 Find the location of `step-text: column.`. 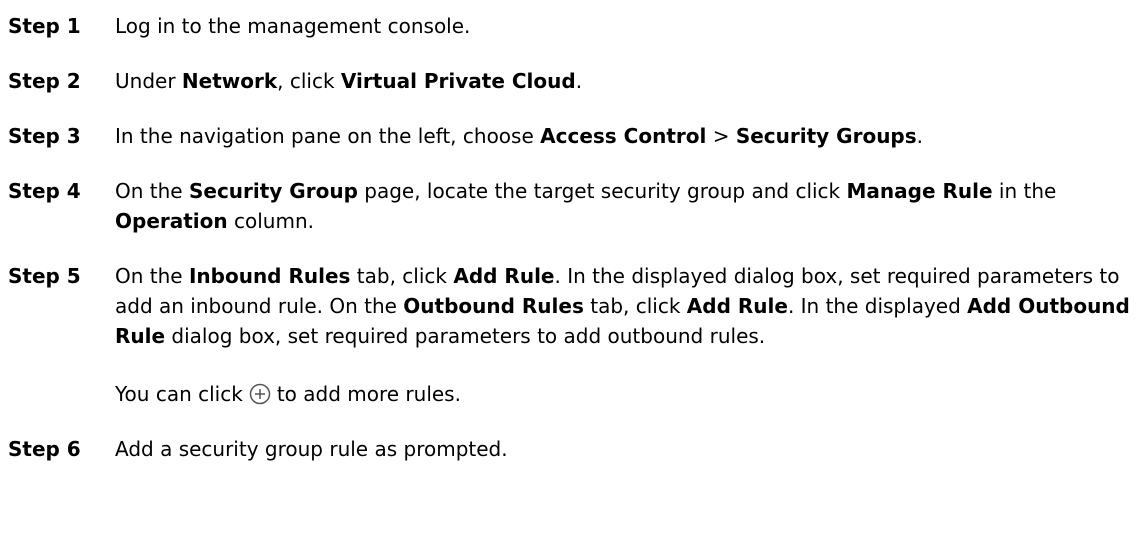

step-text: column. is located at coordinates (270, 221).